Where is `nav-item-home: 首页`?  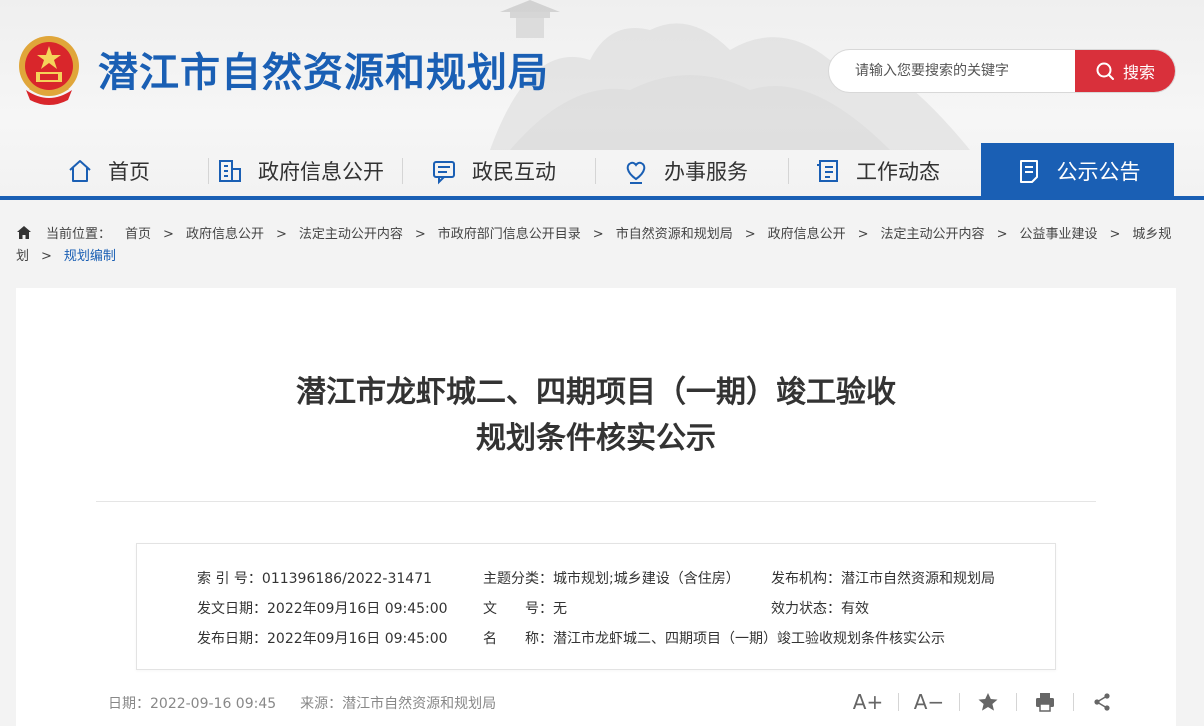 nav-item-home: 首页 is located at coordinates (108, 171).